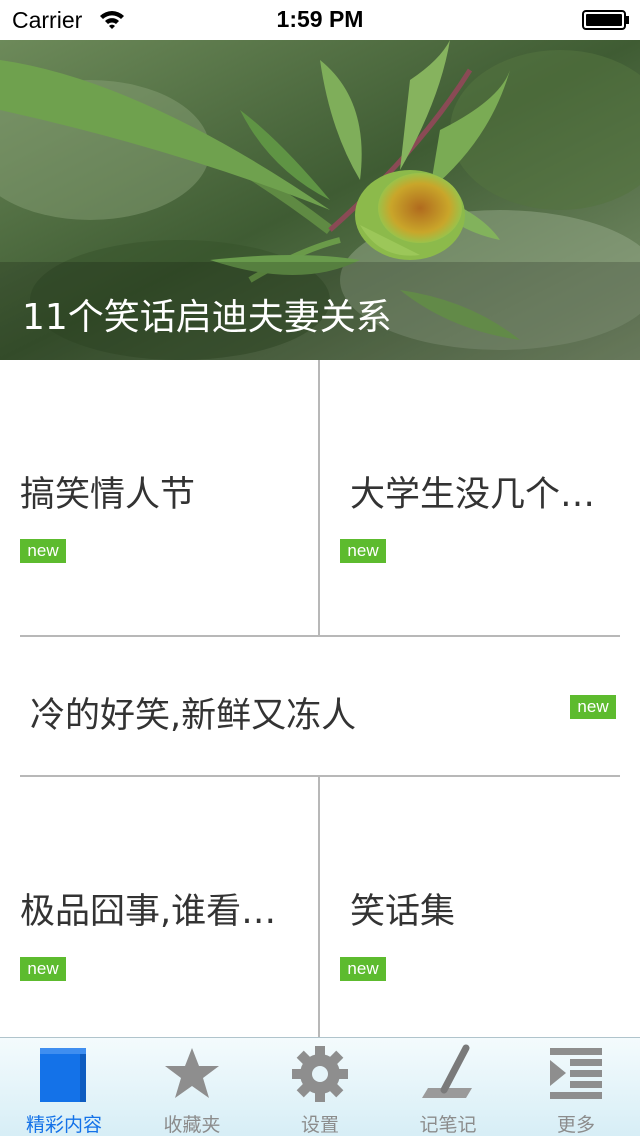  I want to click on tab-favorites: 收藏夹, so click(192, 1087).